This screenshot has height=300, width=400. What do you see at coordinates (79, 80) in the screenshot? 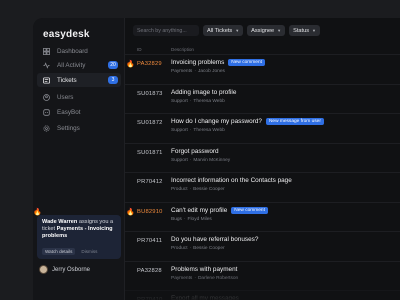
I see `sidebar-item-tickets: Tickets 3` at bounding box center [79, 80].